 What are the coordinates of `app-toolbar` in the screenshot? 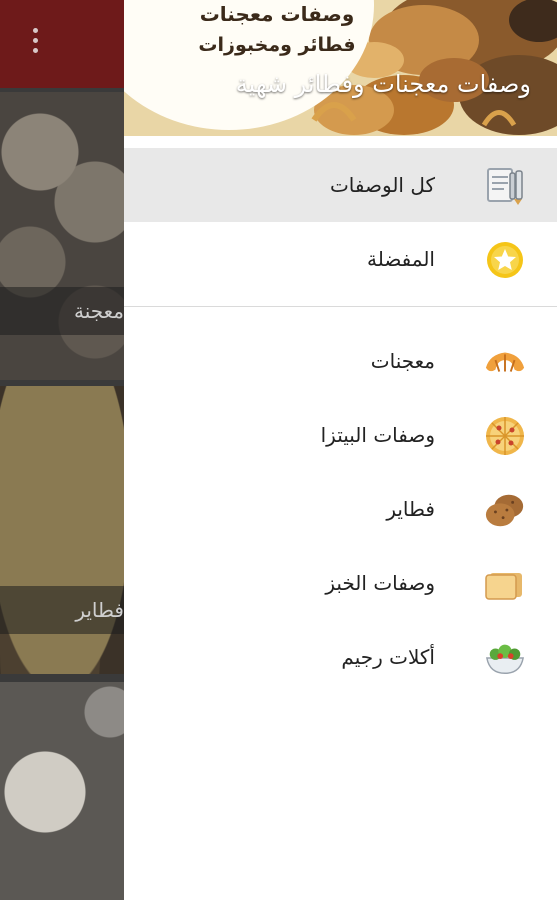 It's located at (62, 44).